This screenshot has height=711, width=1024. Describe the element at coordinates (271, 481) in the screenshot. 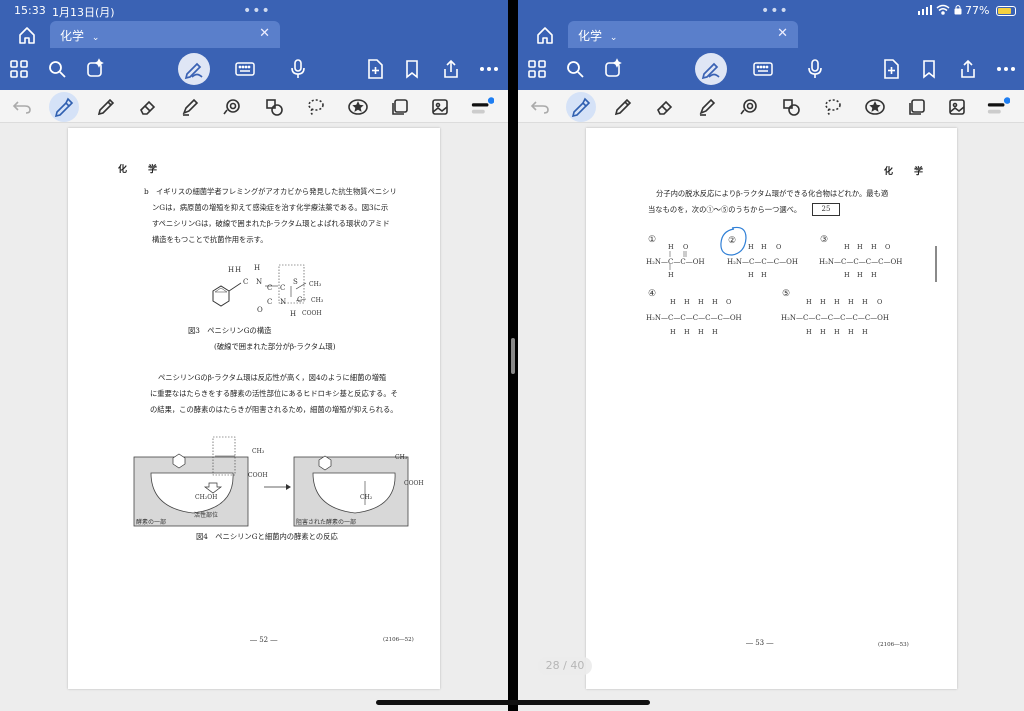

I see `enzyme-reaction-figure` at that location.